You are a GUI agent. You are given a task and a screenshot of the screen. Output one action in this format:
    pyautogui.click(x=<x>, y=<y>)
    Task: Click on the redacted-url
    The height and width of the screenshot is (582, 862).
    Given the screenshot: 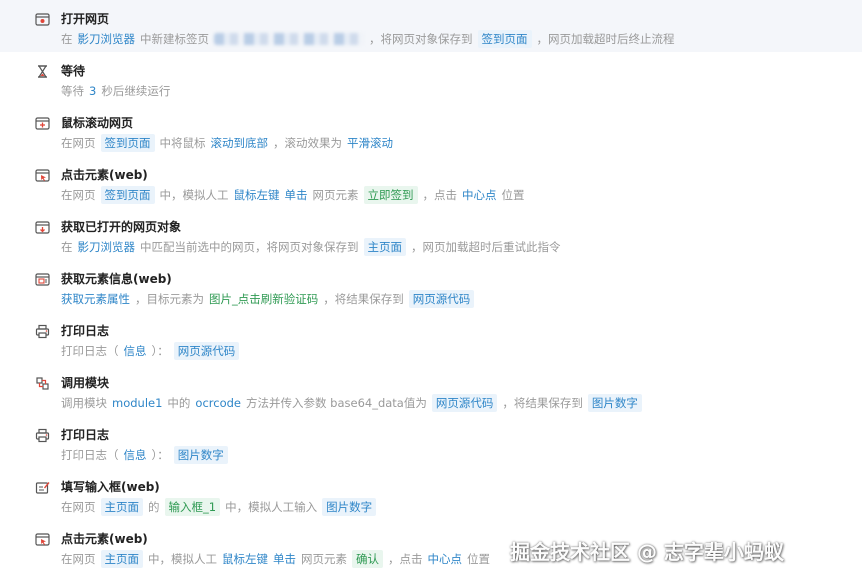 What is the action you would take?
    pyautogui.click(x=289, y=39)
    